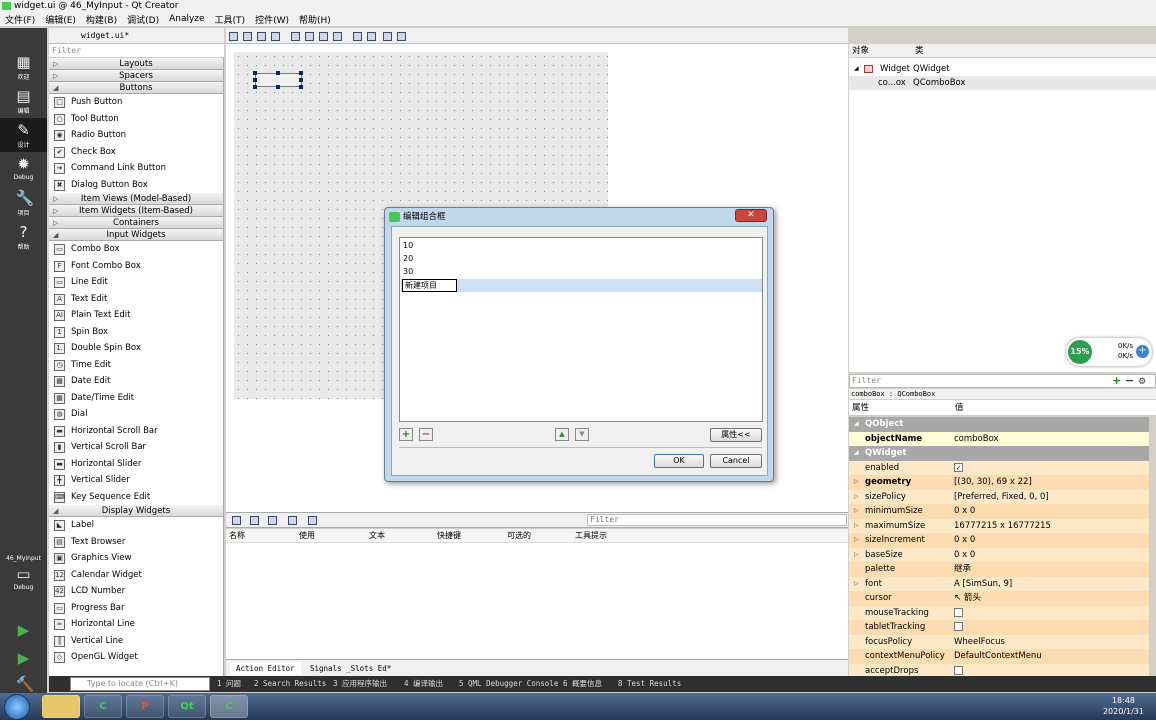  I want to click on run-icon: ▶, so click(23, 630).